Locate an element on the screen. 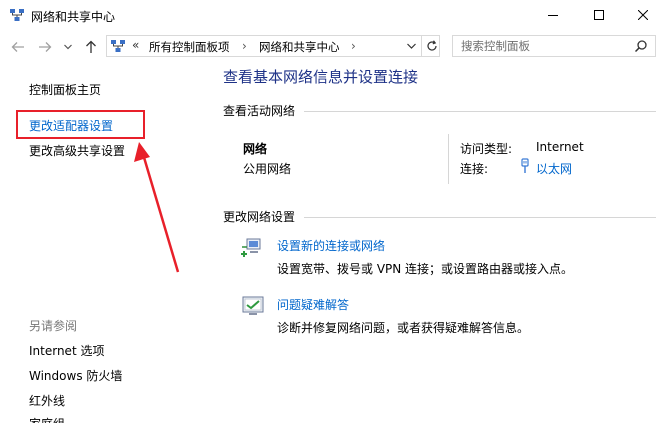 This screenshot has width=664, height=423. maximize-icon is located at coordinates (599, 15).